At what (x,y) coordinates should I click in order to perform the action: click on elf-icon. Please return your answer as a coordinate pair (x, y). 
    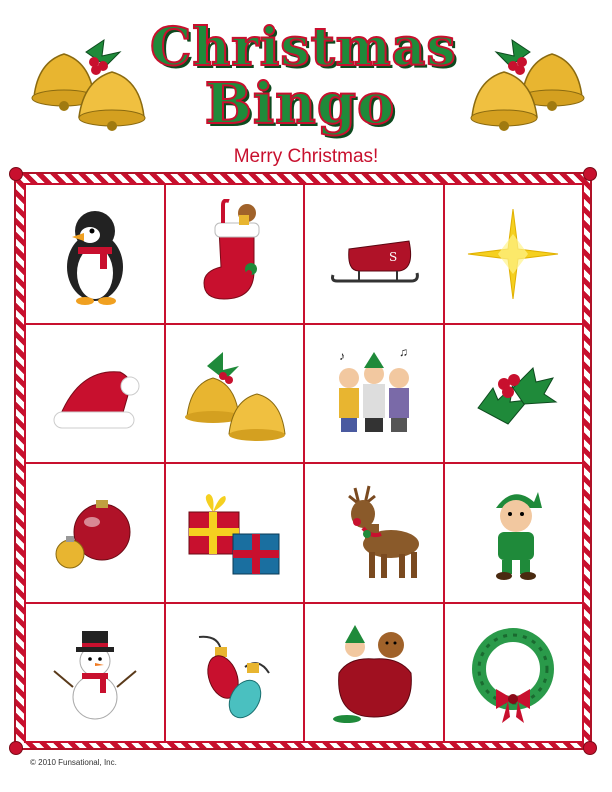
    Looking at the image, I should click on (519, 535).